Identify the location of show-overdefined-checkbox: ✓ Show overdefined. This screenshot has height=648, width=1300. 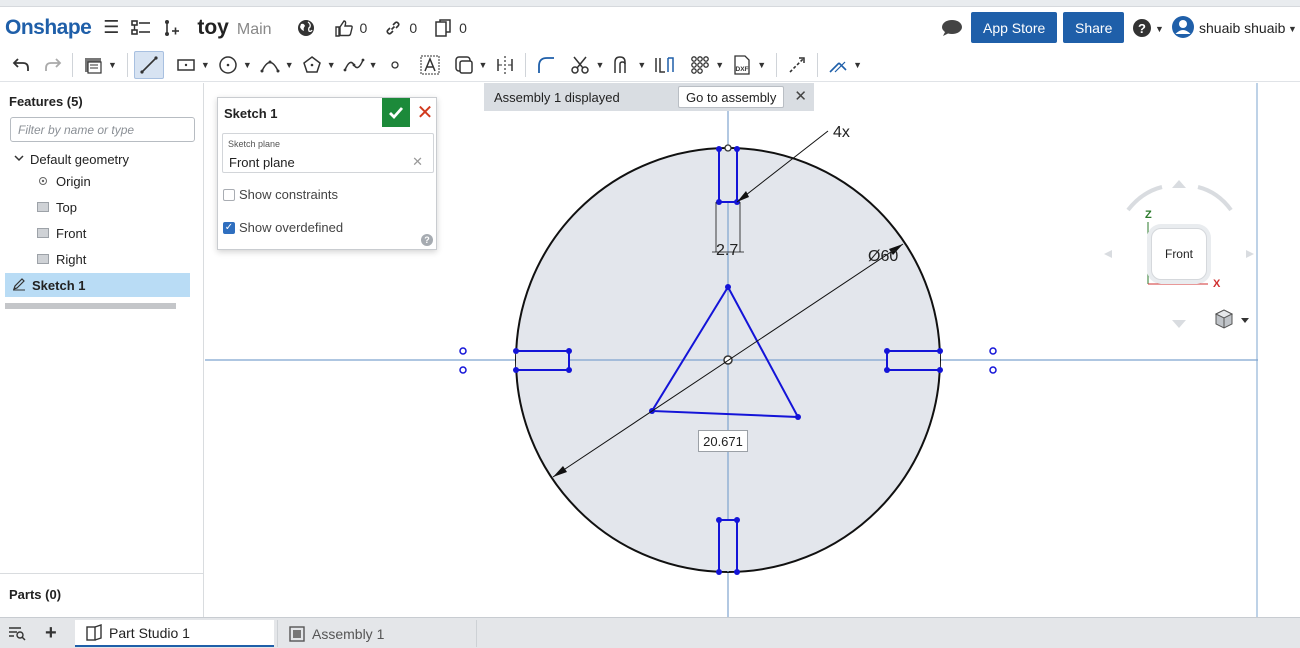
(283, 227).